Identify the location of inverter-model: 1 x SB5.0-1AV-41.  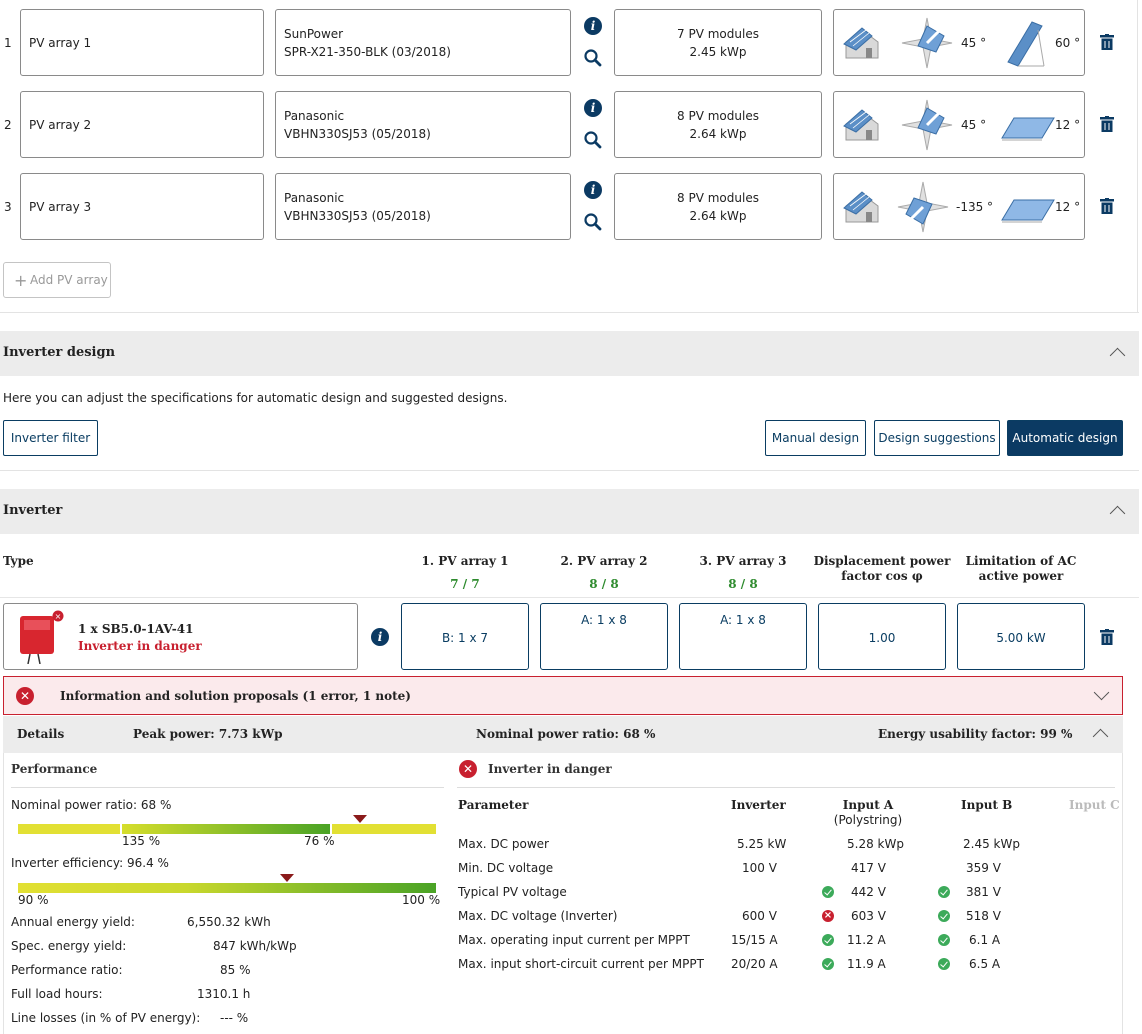
(136, 629).